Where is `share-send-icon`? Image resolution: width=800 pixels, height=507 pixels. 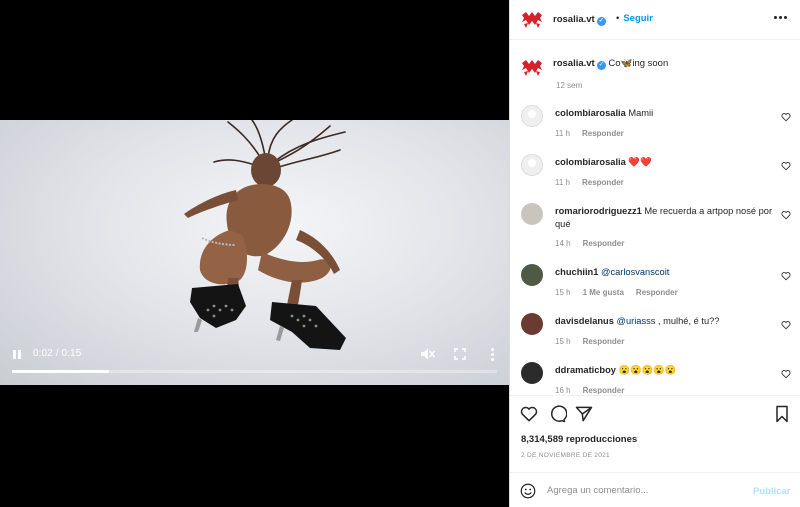
share-send-icon is located at coordinates (584, 414).